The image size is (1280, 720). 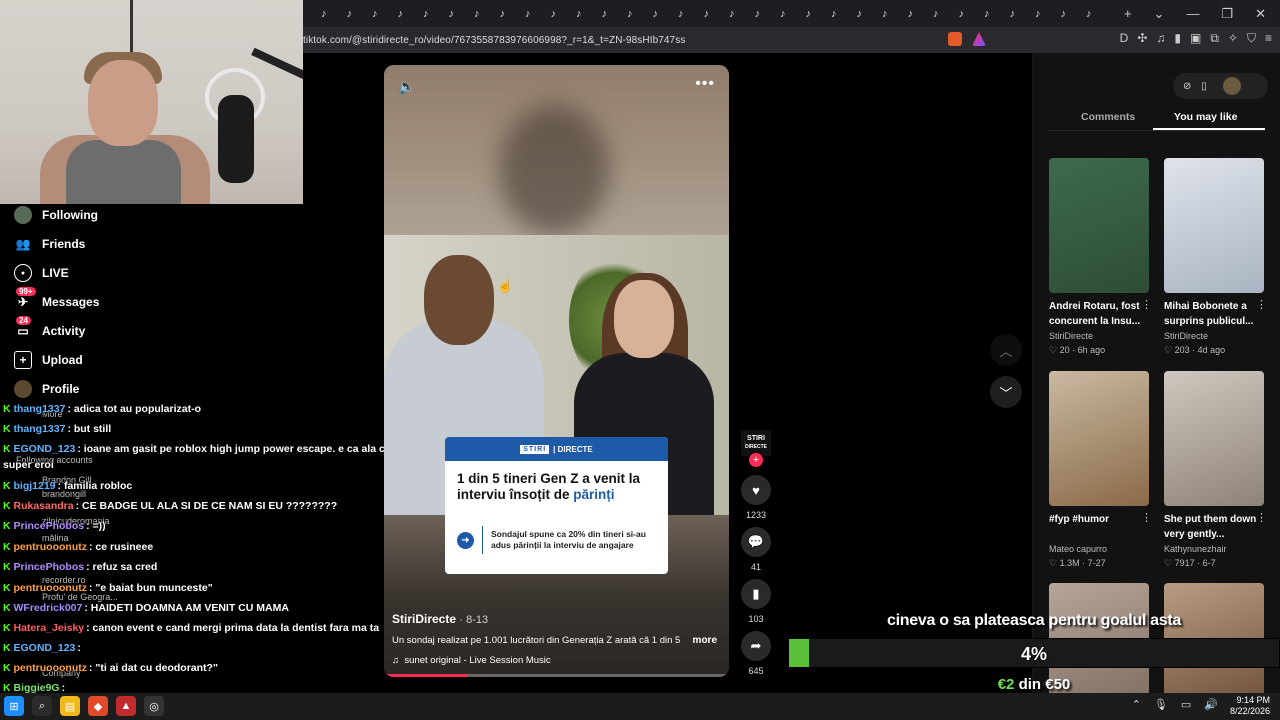 What do you see at coordinates (1160, 38) in the screenshot?
I see `music-icon: ♫` at bounding box center [1160, 38].